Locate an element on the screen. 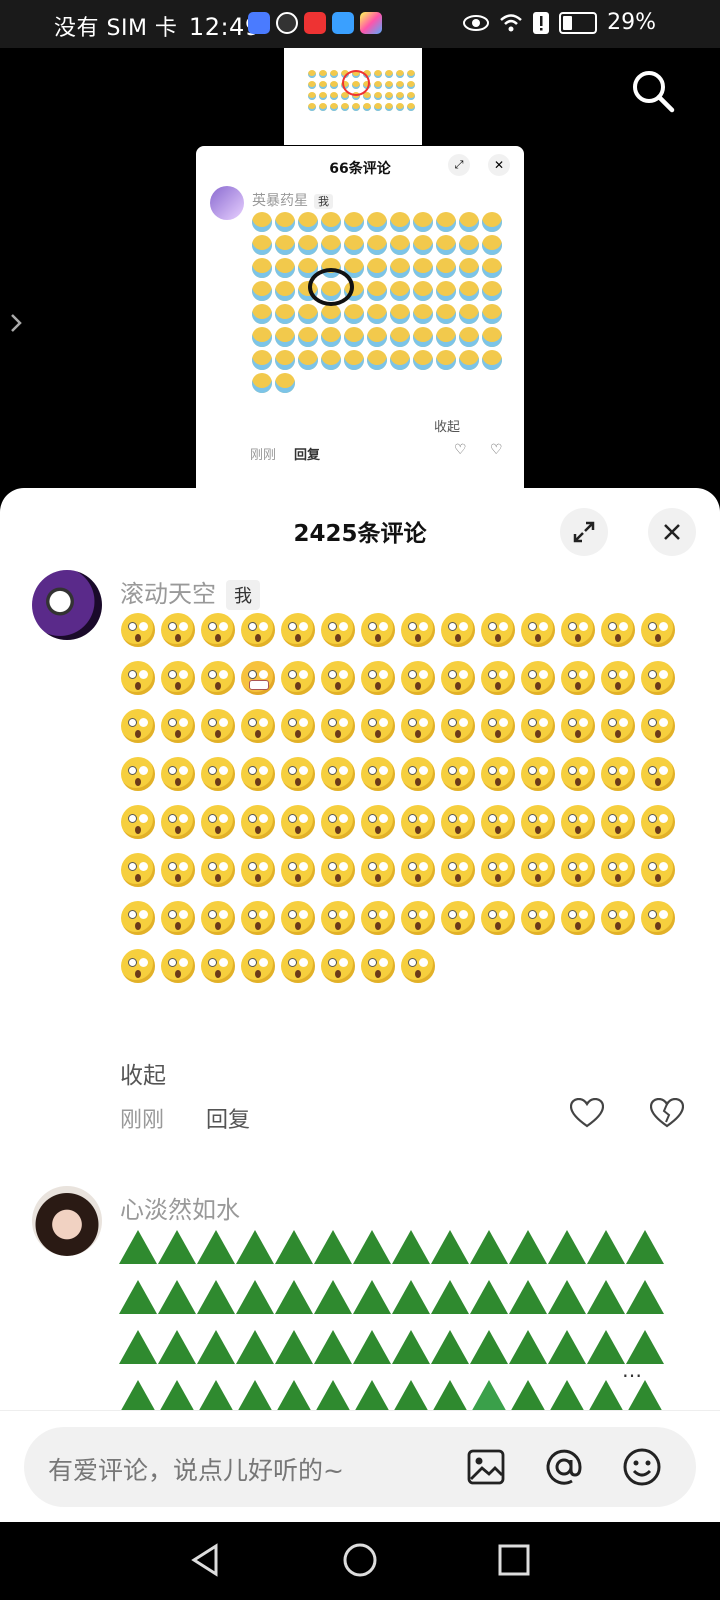 This screenshot has height=1600, width=720. popup-emoji-grid is located at coordinates (381, 302).